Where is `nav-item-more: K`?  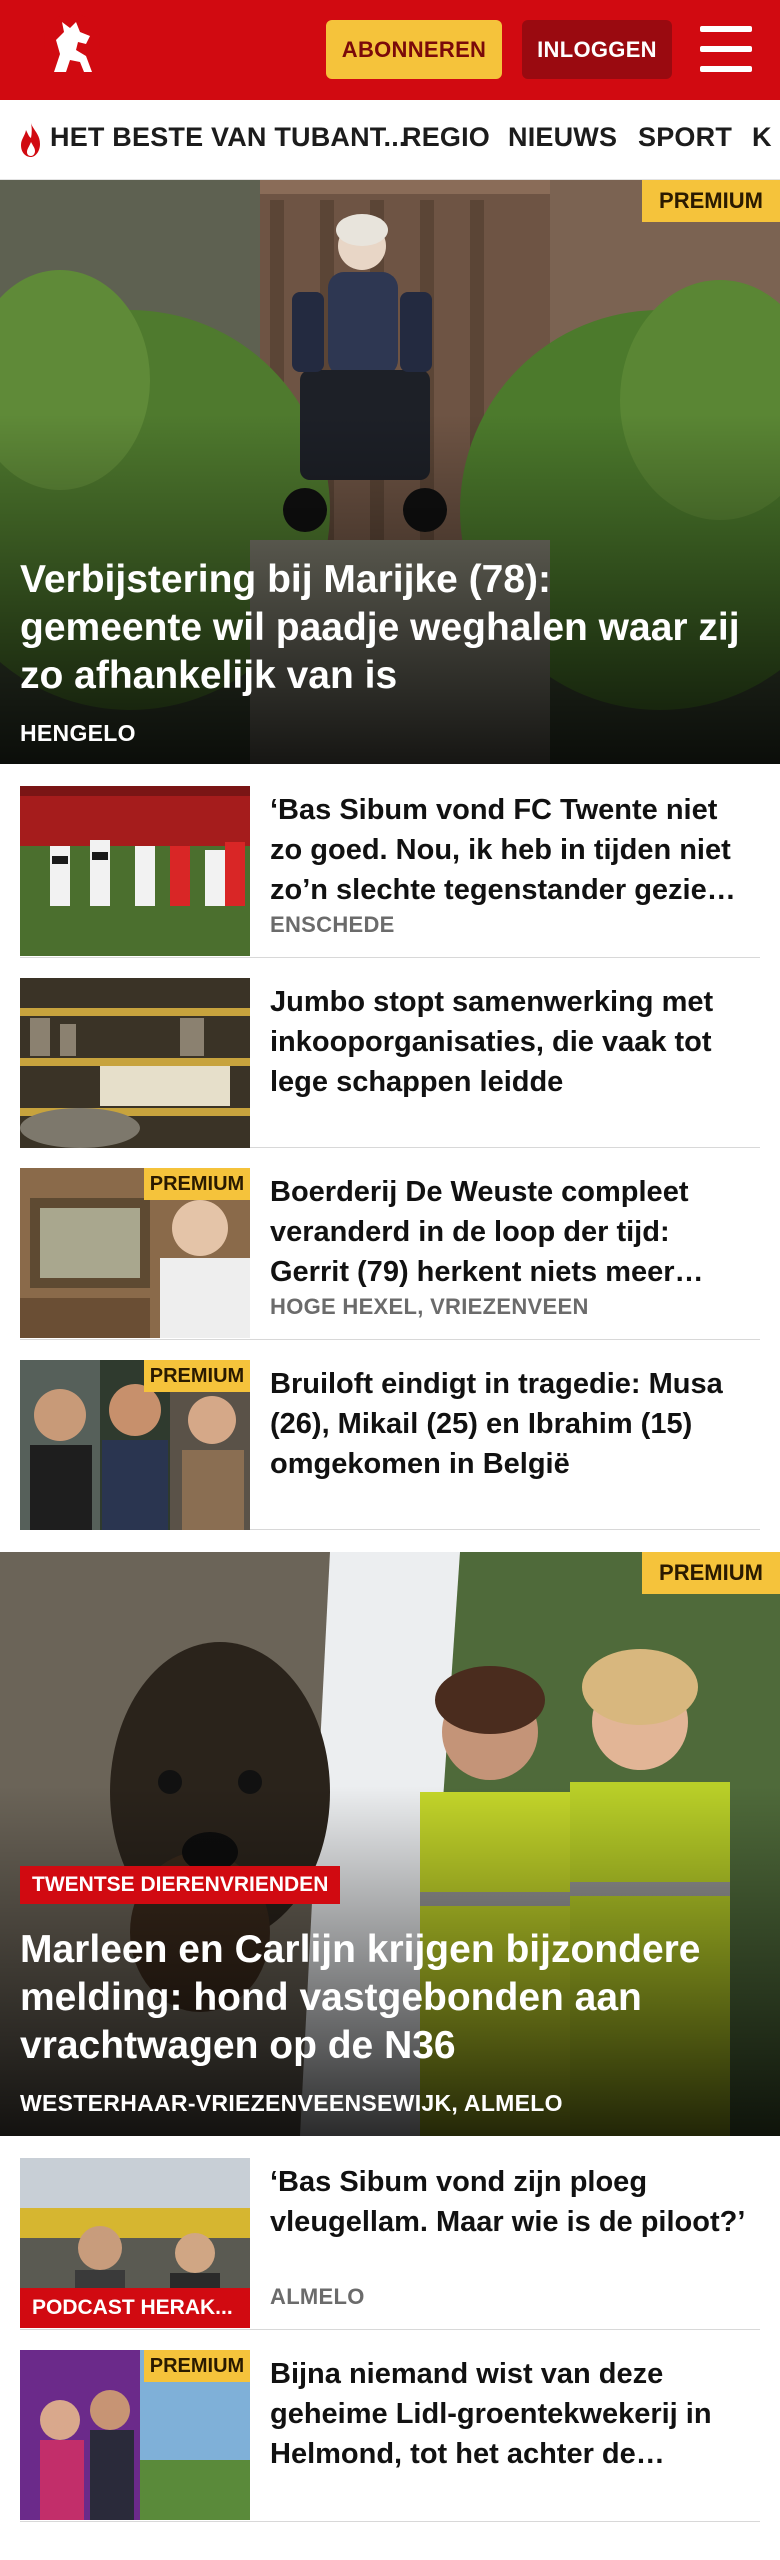 nav-item-more: K is located at coordinates (762, 137).